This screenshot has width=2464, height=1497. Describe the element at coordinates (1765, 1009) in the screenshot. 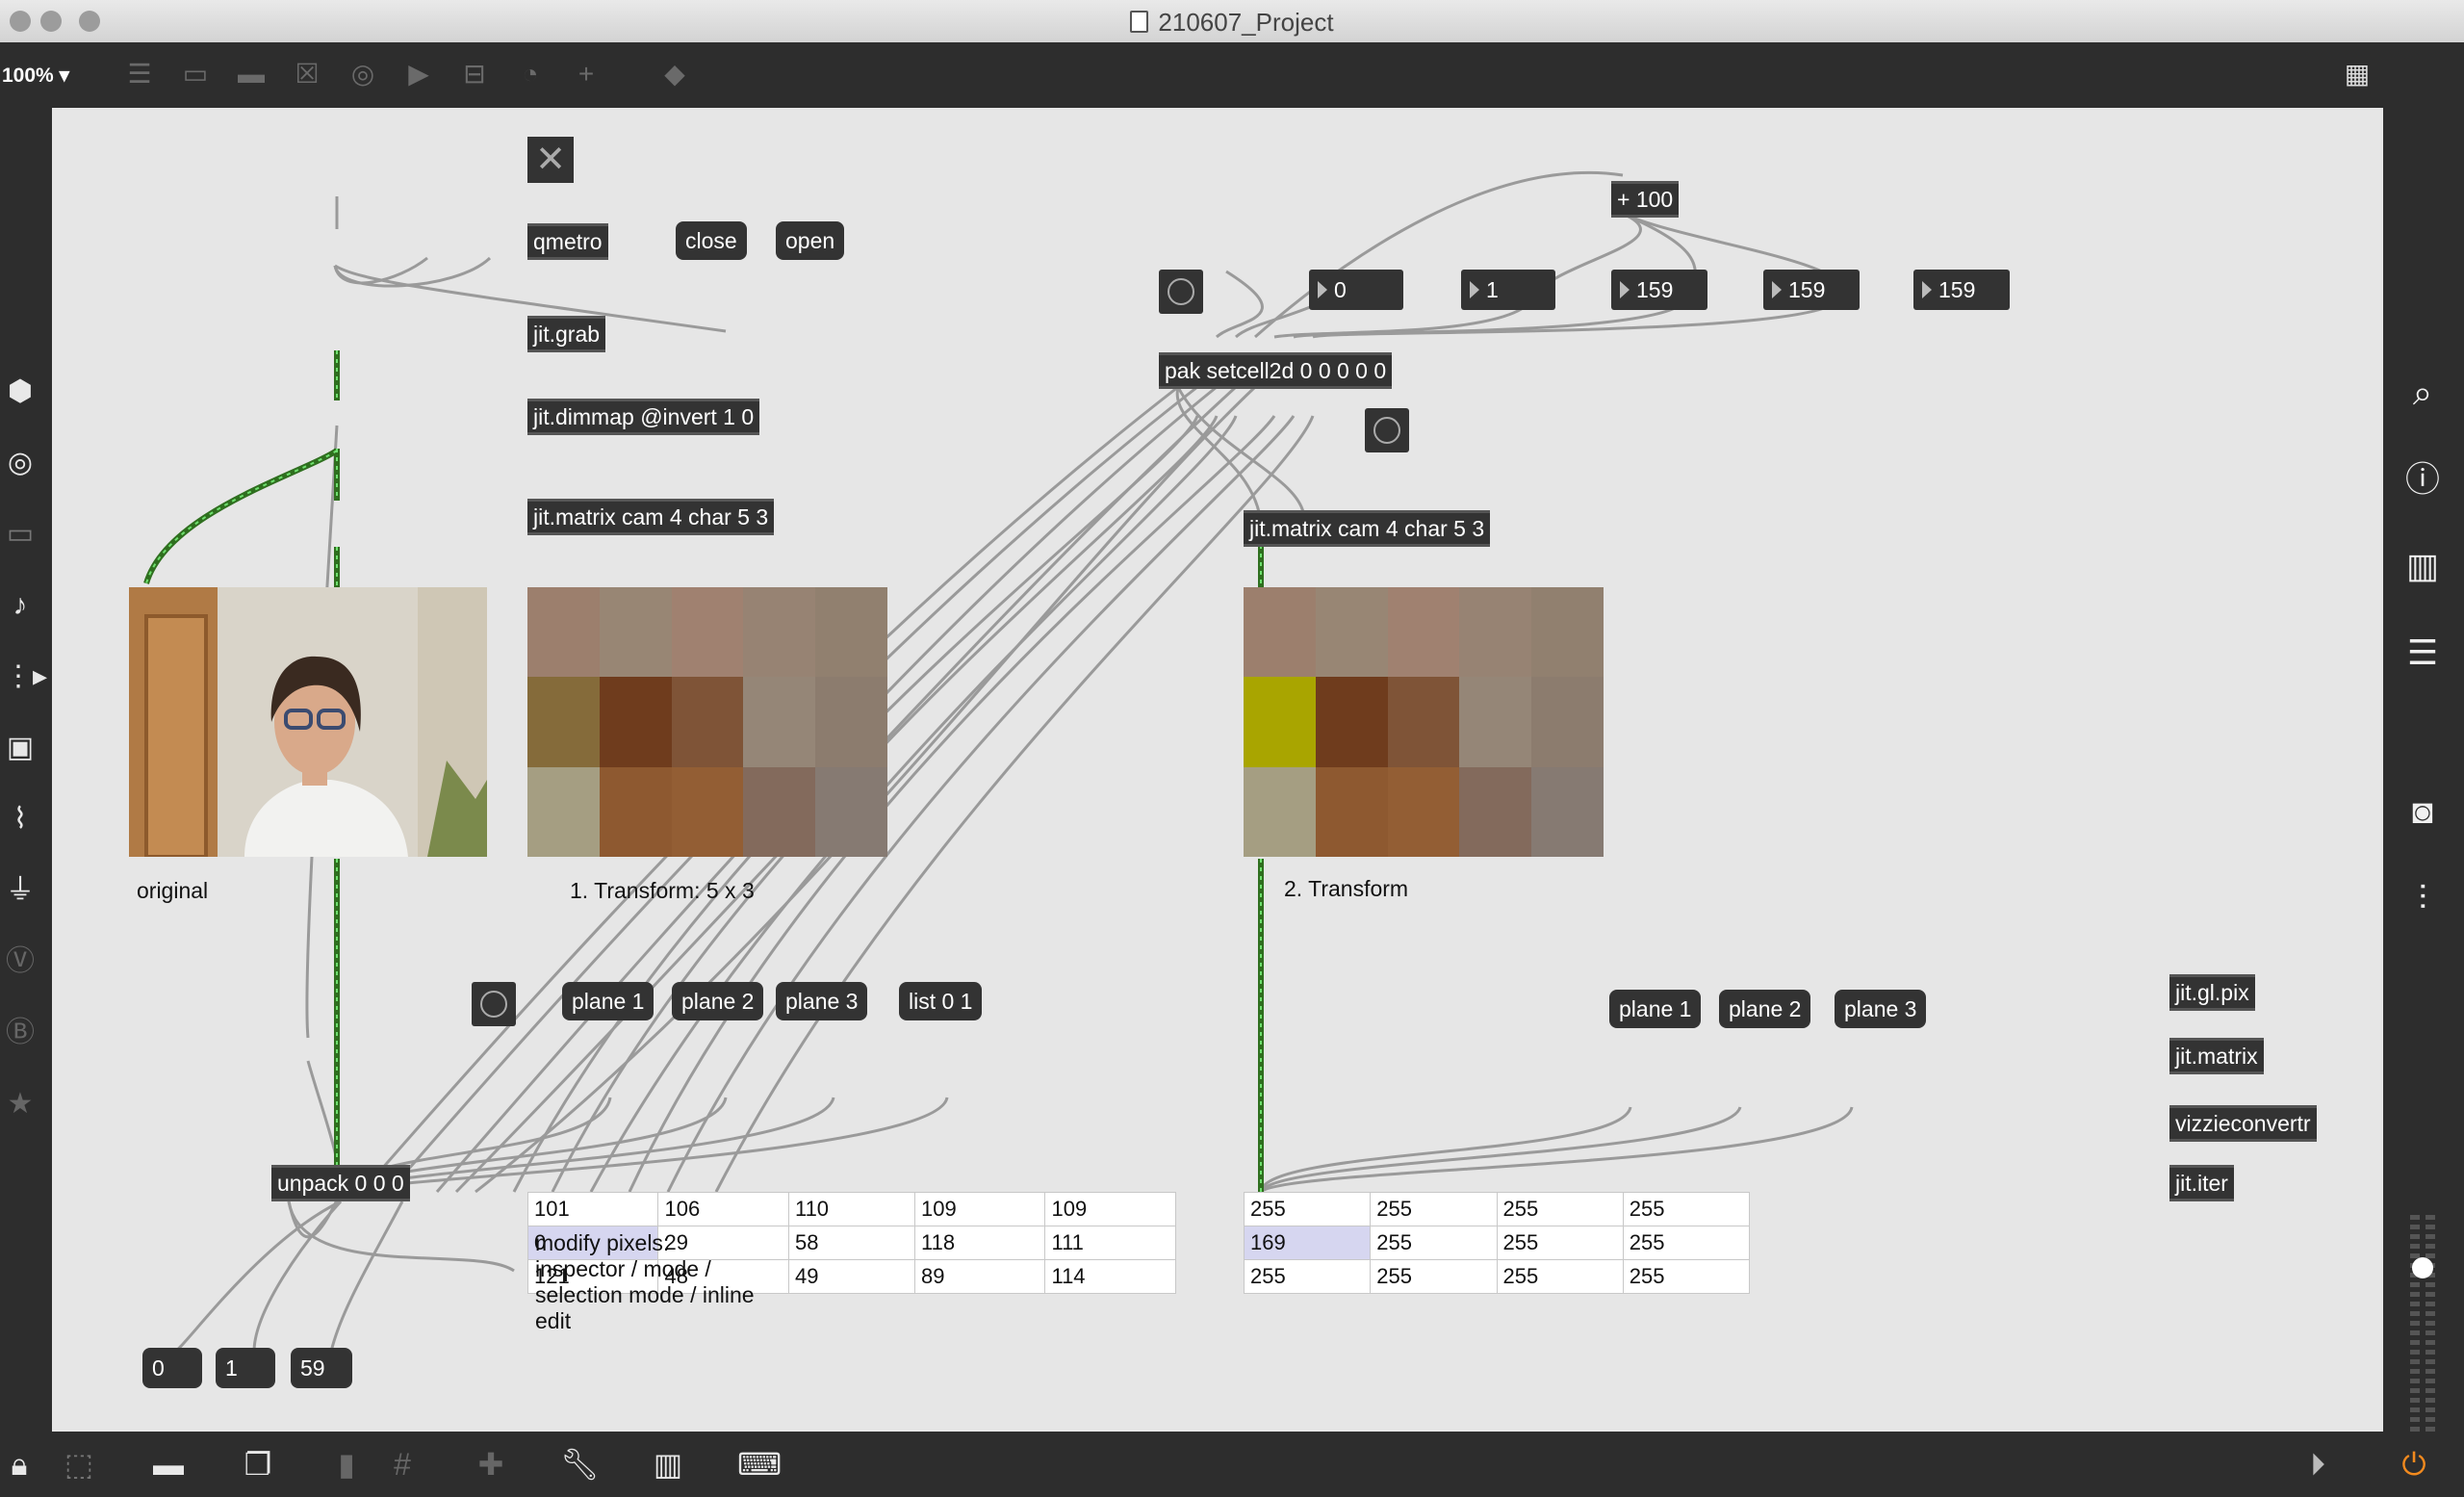

I see `plane2-message-b: plane 2` at that location.